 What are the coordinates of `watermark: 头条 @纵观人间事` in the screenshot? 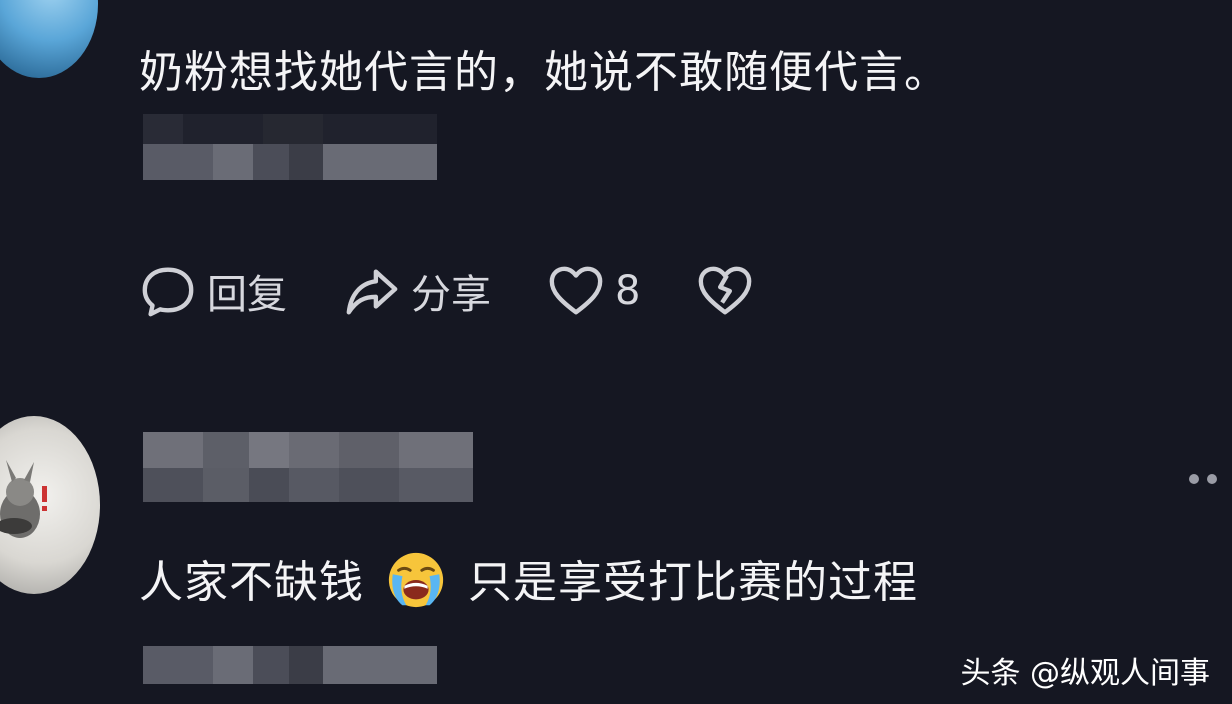 It's located at (1085, 673).